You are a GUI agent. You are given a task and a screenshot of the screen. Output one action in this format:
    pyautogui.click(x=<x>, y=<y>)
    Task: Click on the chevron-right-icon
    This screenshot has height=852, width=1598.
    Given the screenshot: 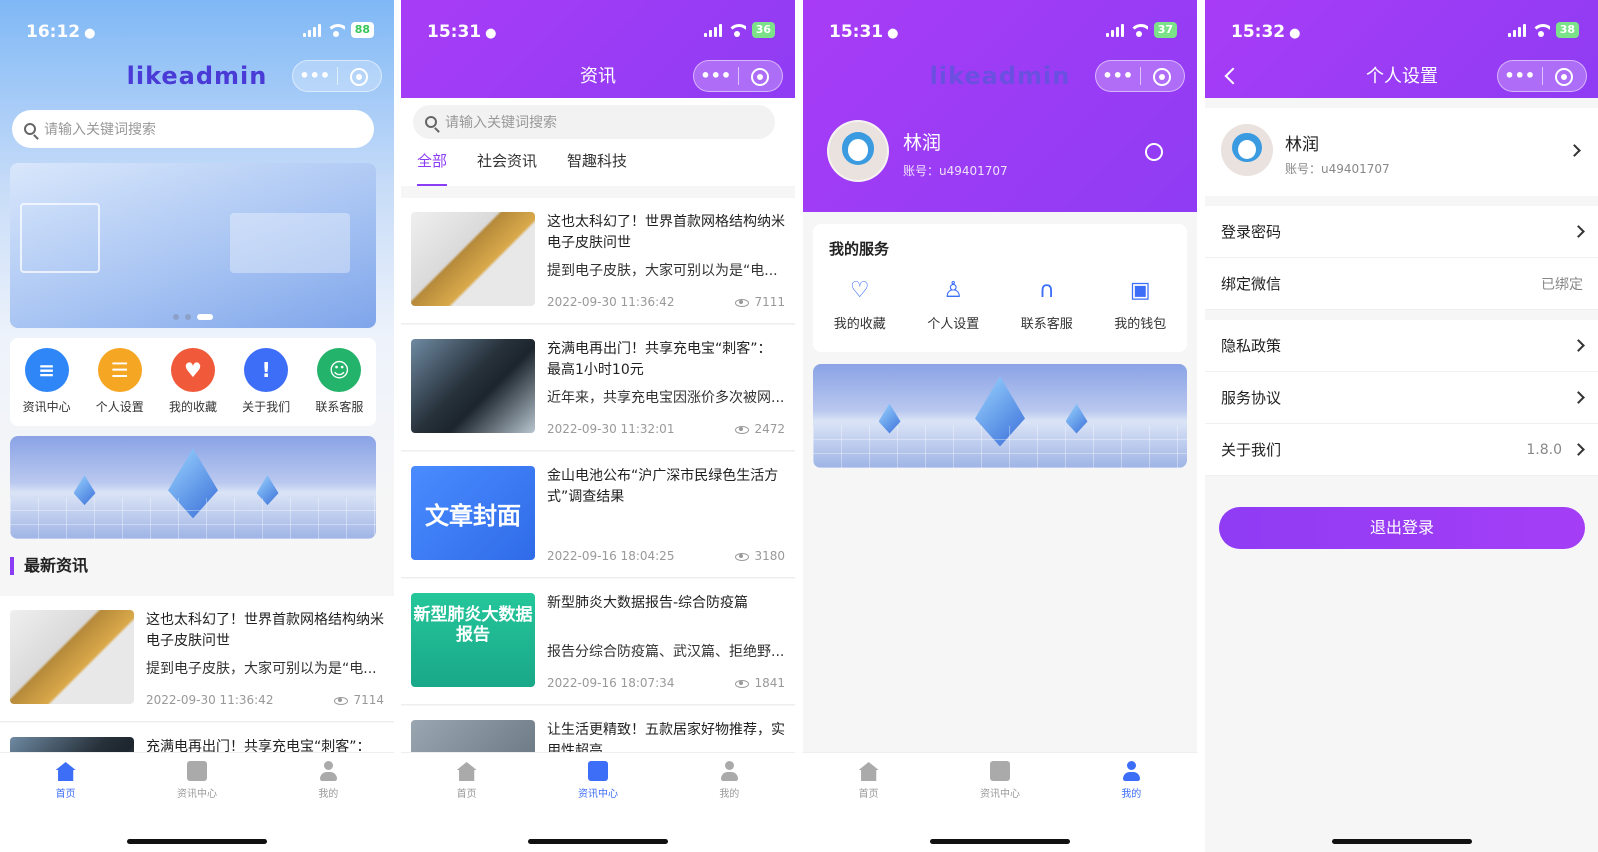 What is the action you would take?
    pyautogui.click(x=1578, y=345)
    